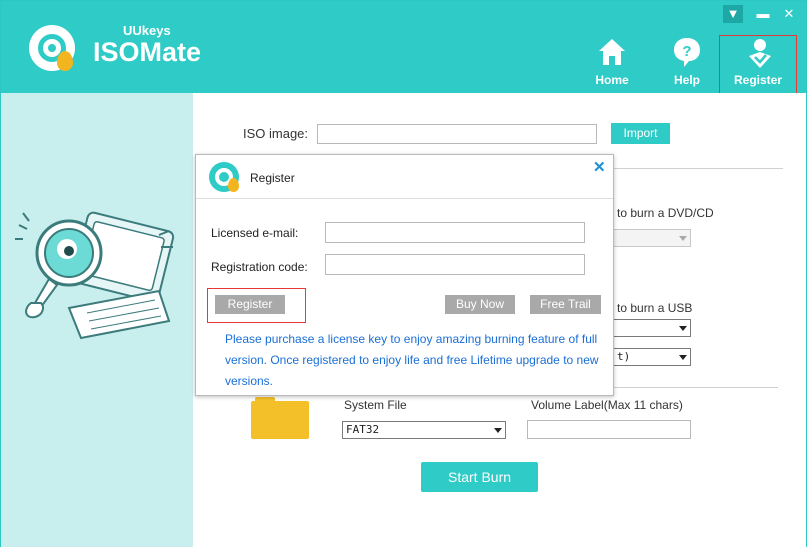 This screenshot has width=807, height=547. Describe the element at coordinates (280, 420) in the screenshot. I see `folder-icon` at that location.